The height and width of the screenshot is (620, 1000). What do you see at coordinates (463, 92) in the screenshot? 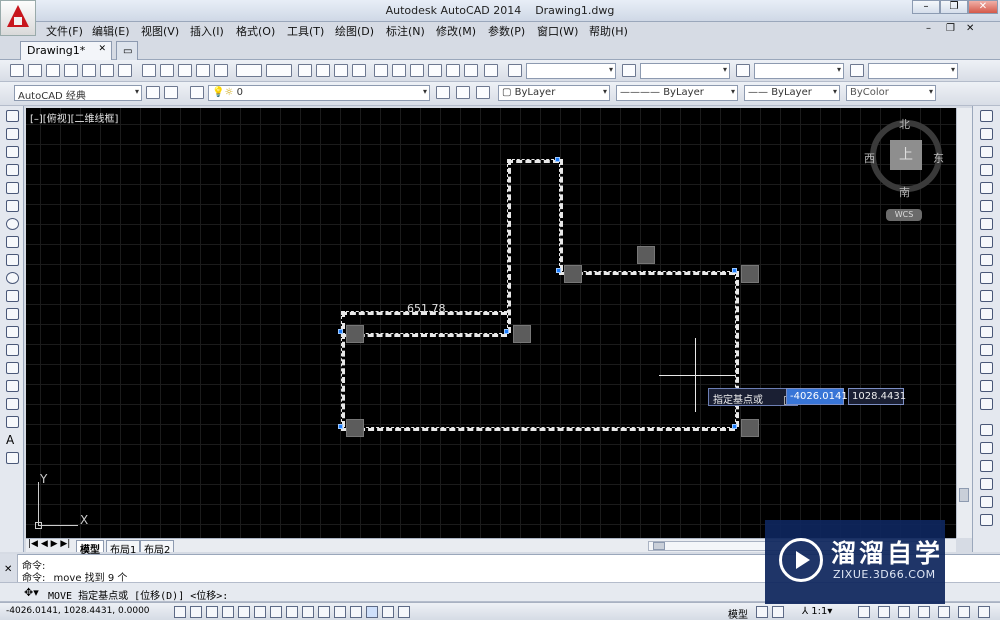
I see `layer-previous-icon` at bounding box center [463, 92].